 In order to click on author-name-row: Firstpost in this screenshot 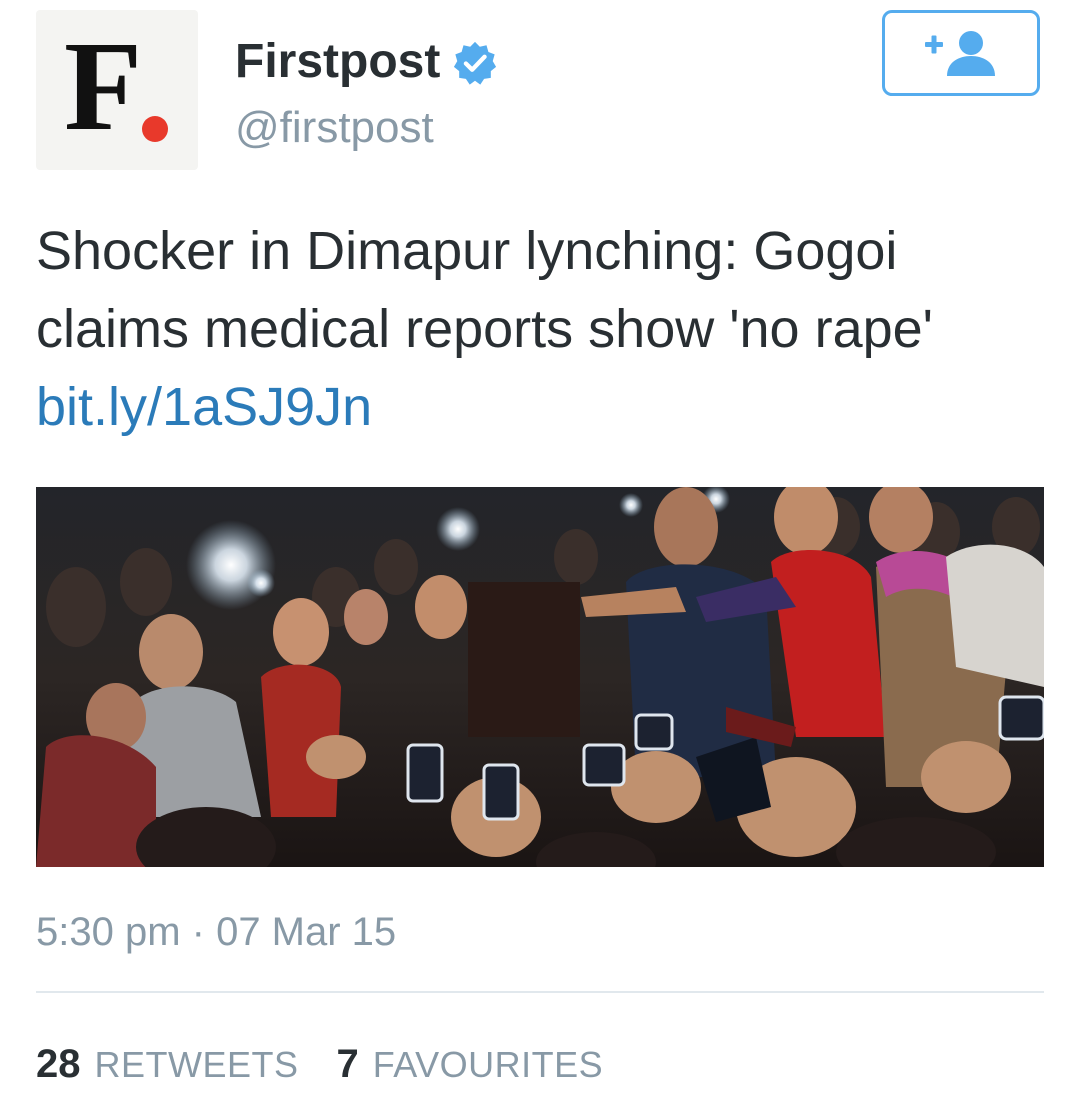, I will do `click(366, 62)`.